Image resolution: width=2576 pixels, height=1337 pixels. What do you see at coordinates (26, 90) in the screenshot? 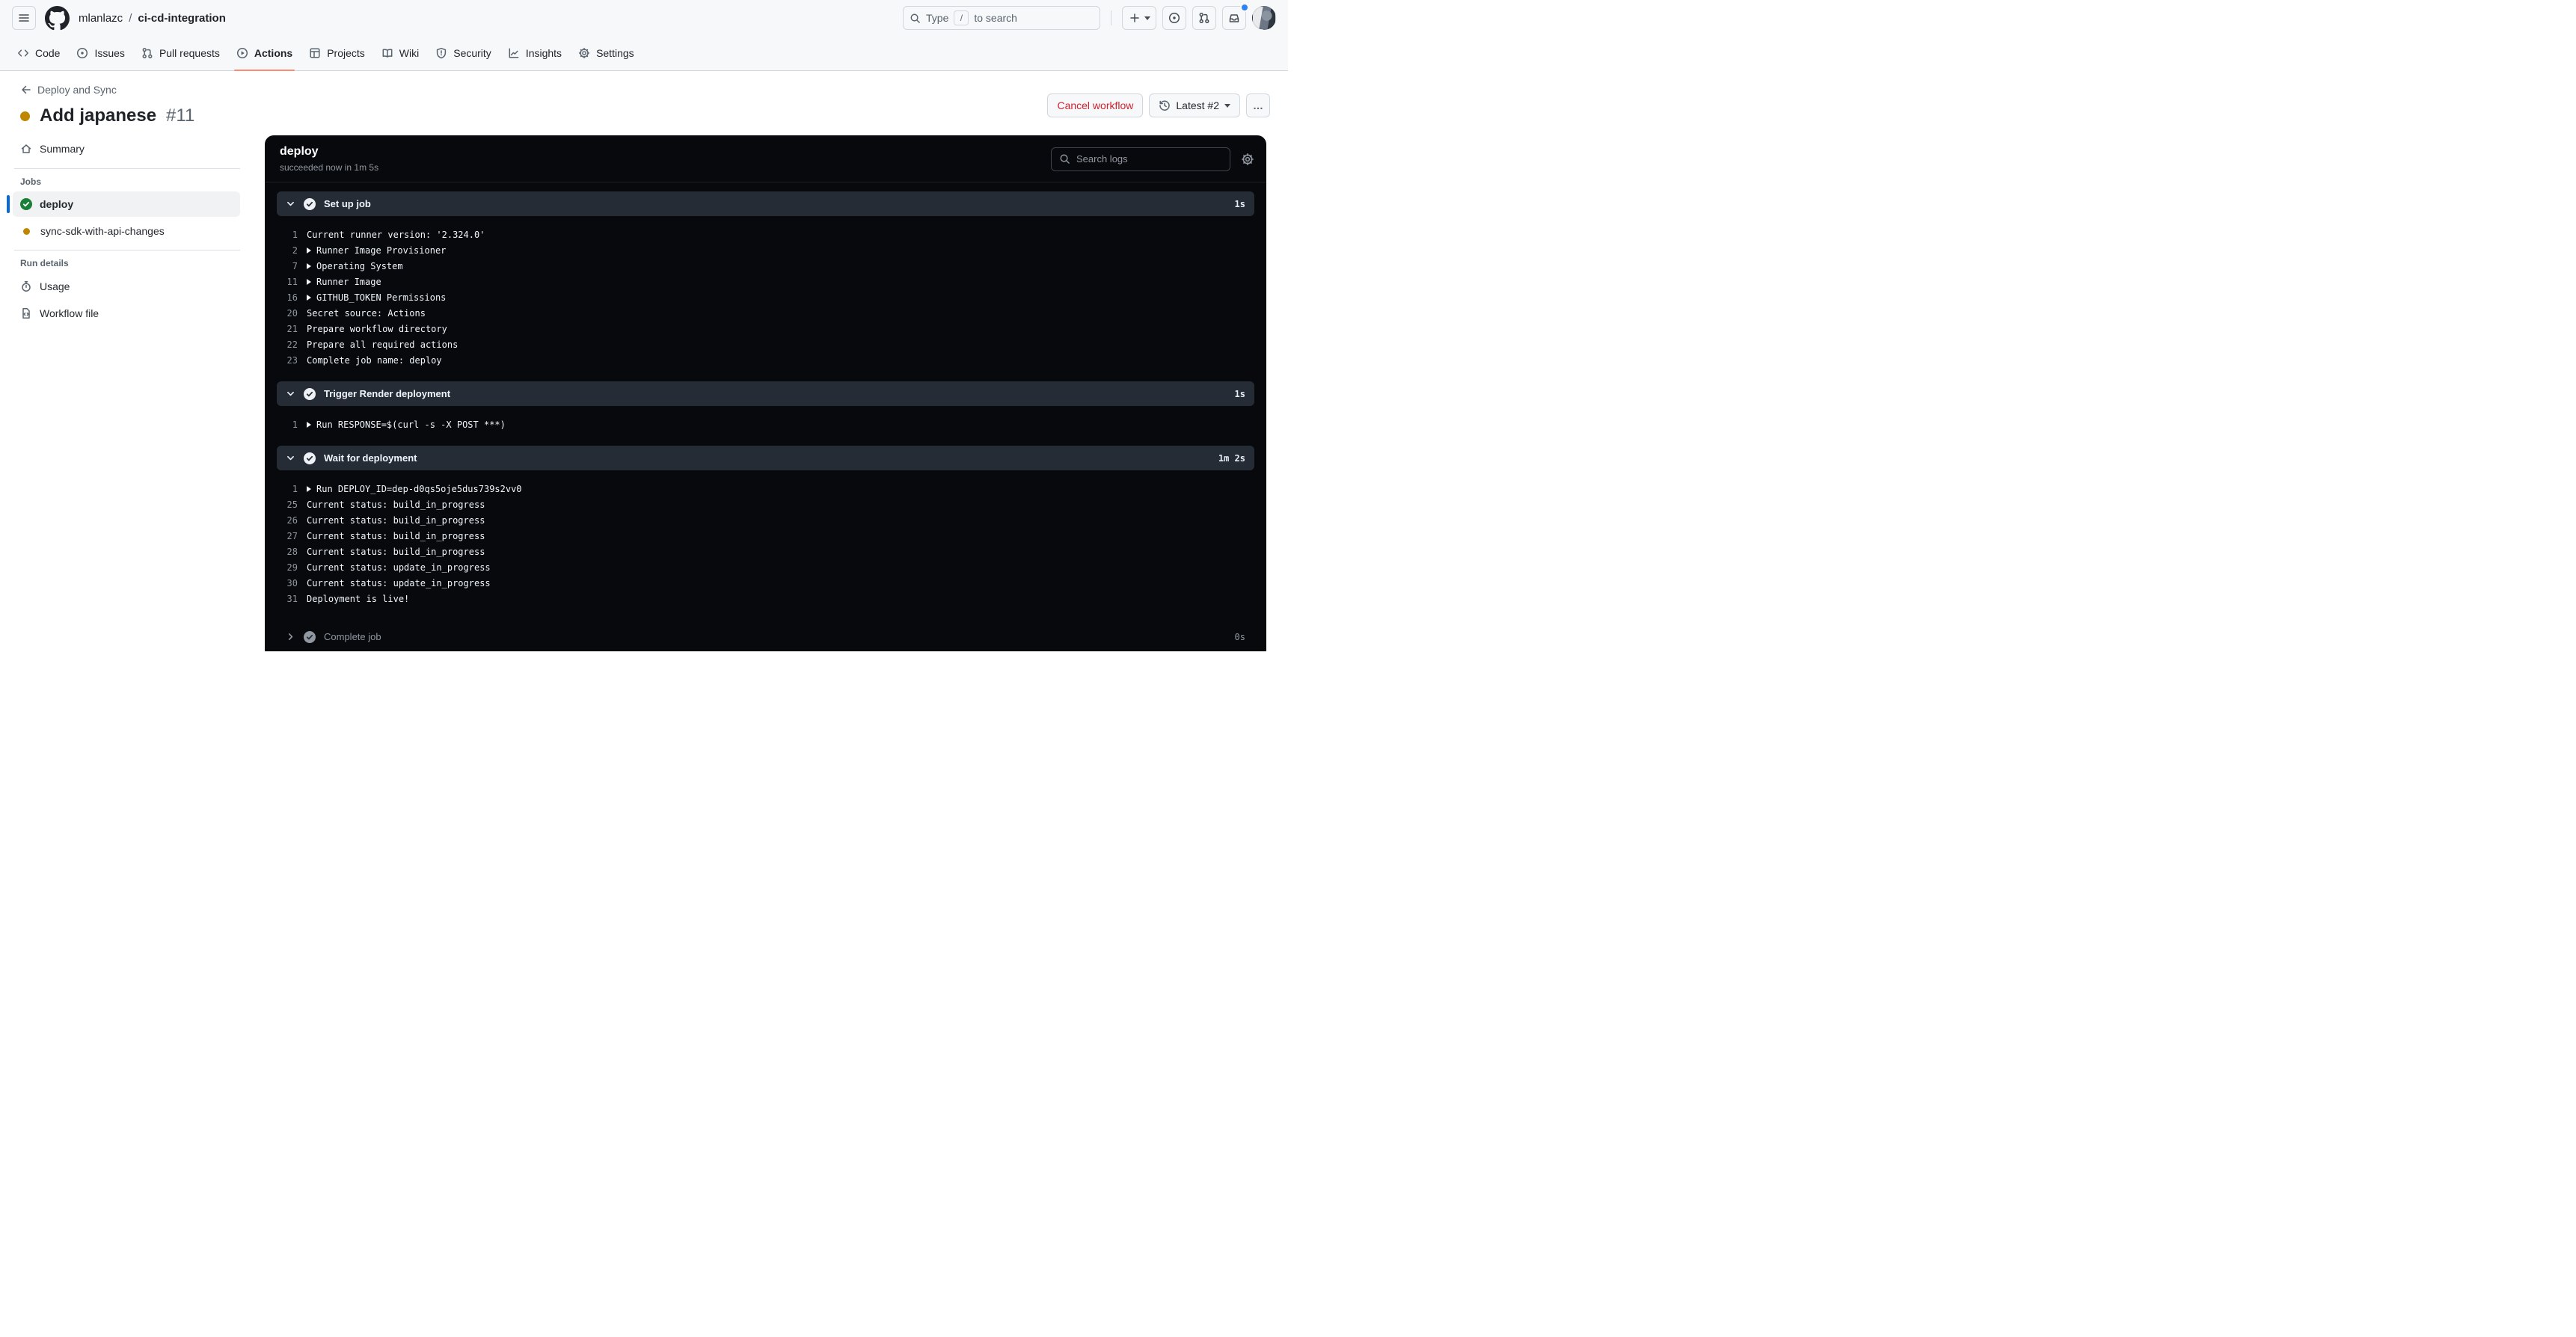
I see `arrow-left-icon` at bounding box center [26, 90].